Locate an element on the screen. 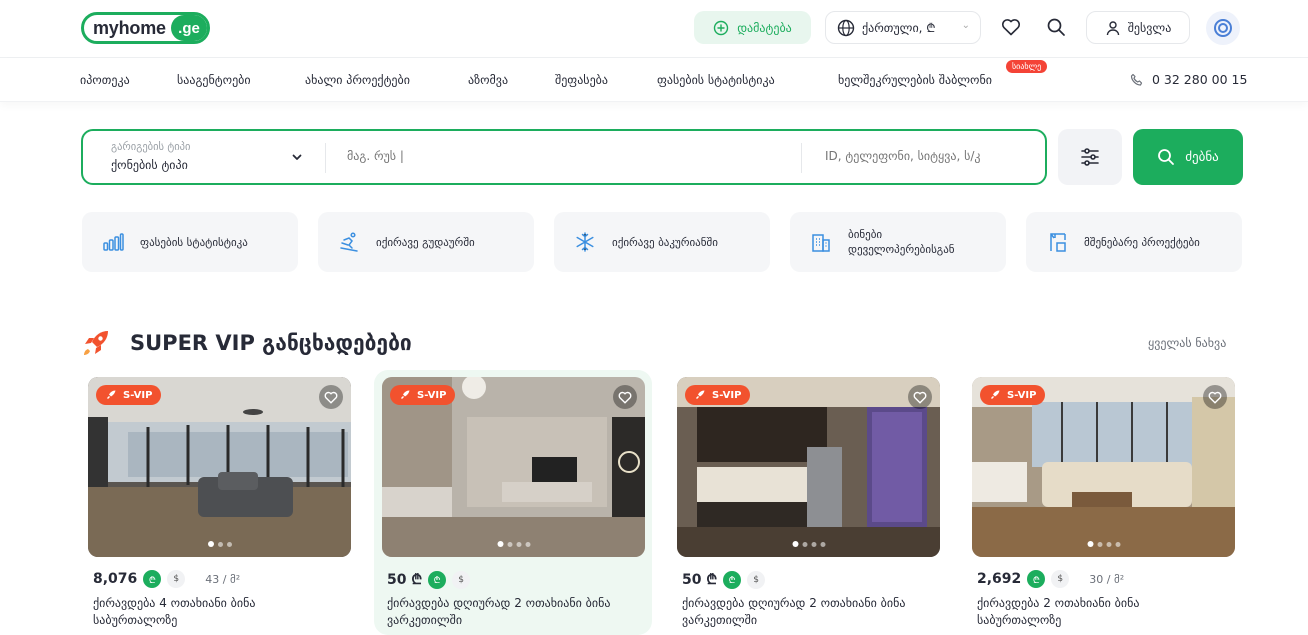  tnet-apps-button is located at coordinates (1223, 28).